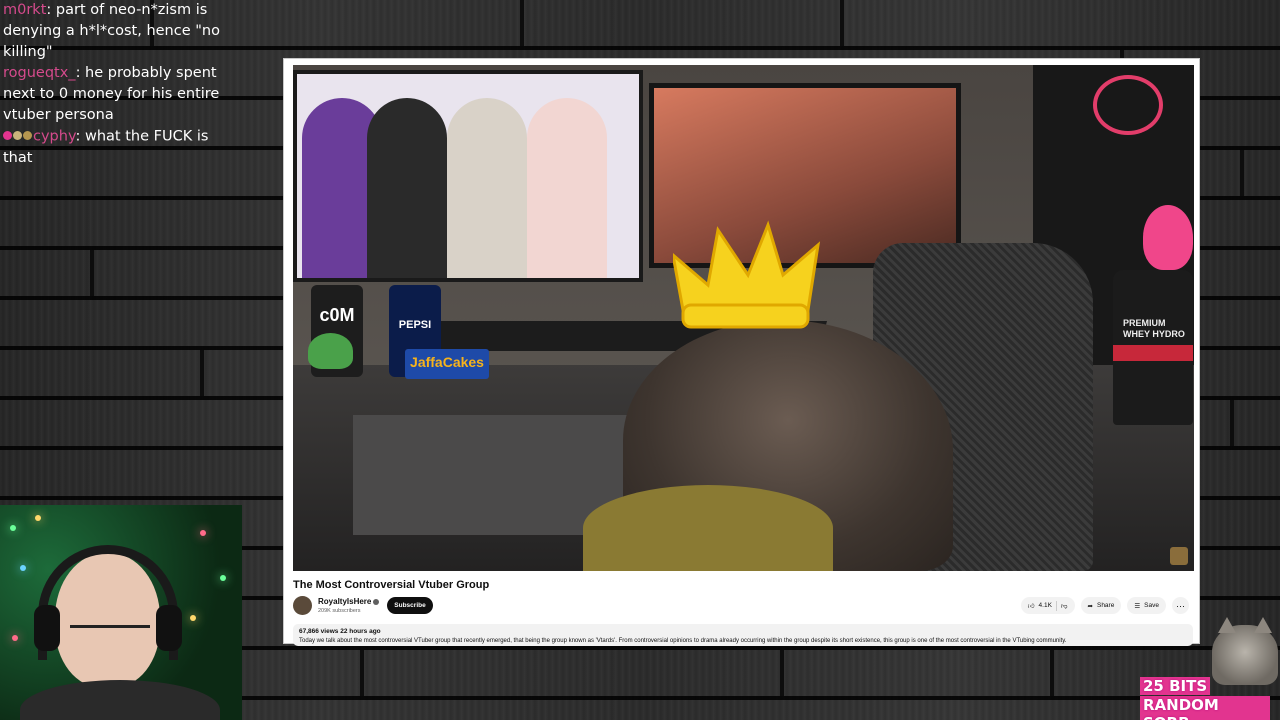 This screenshot has width=1280, height=720. Describe the element at coordinates (415, 325) in the screenshot. I see `can-label: PEPSI` at that location.